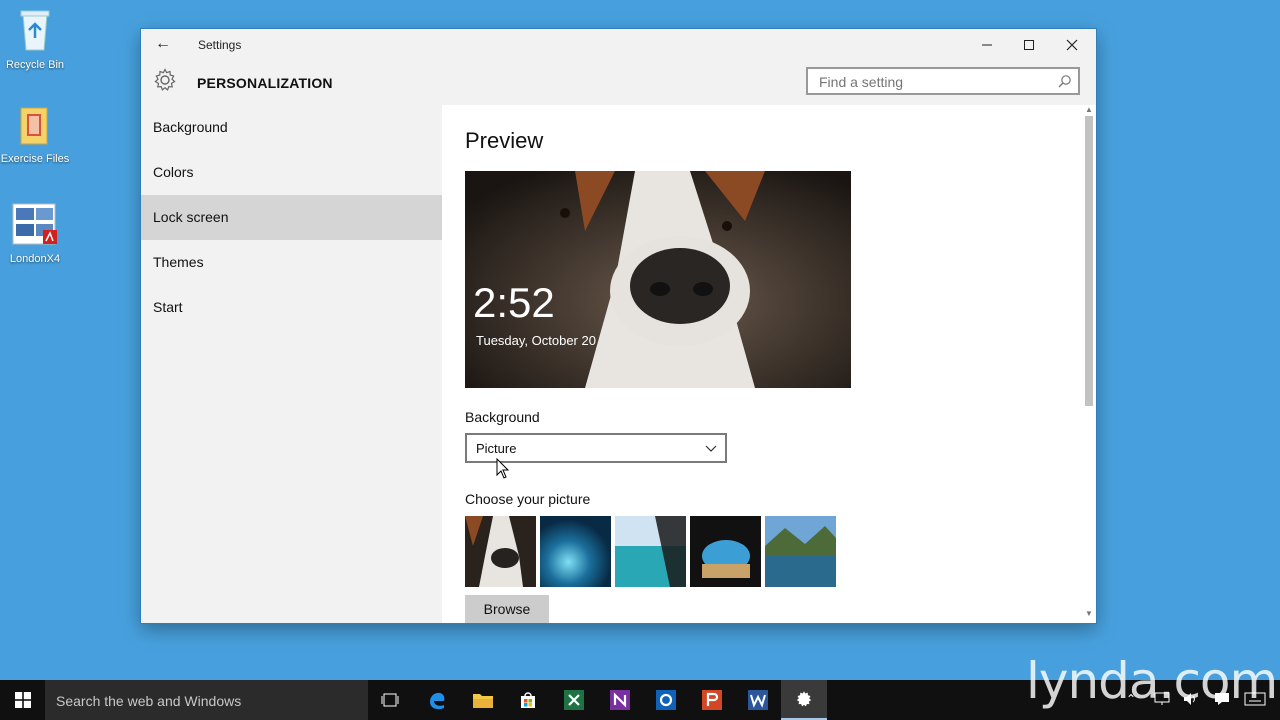  What do you see at coordinates (528, 499) in the screenshot?
I see `choose-picture-label: Choose your picture` at bounding box center [528, 499].